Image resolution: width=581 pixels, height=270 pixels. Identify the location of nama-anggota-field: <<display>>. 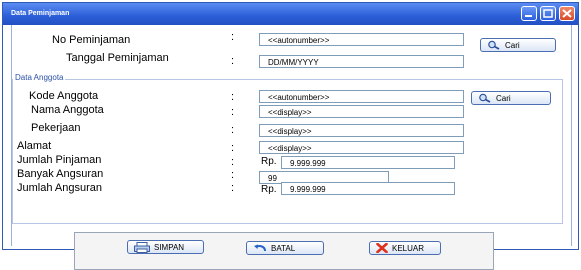
(361, 111).